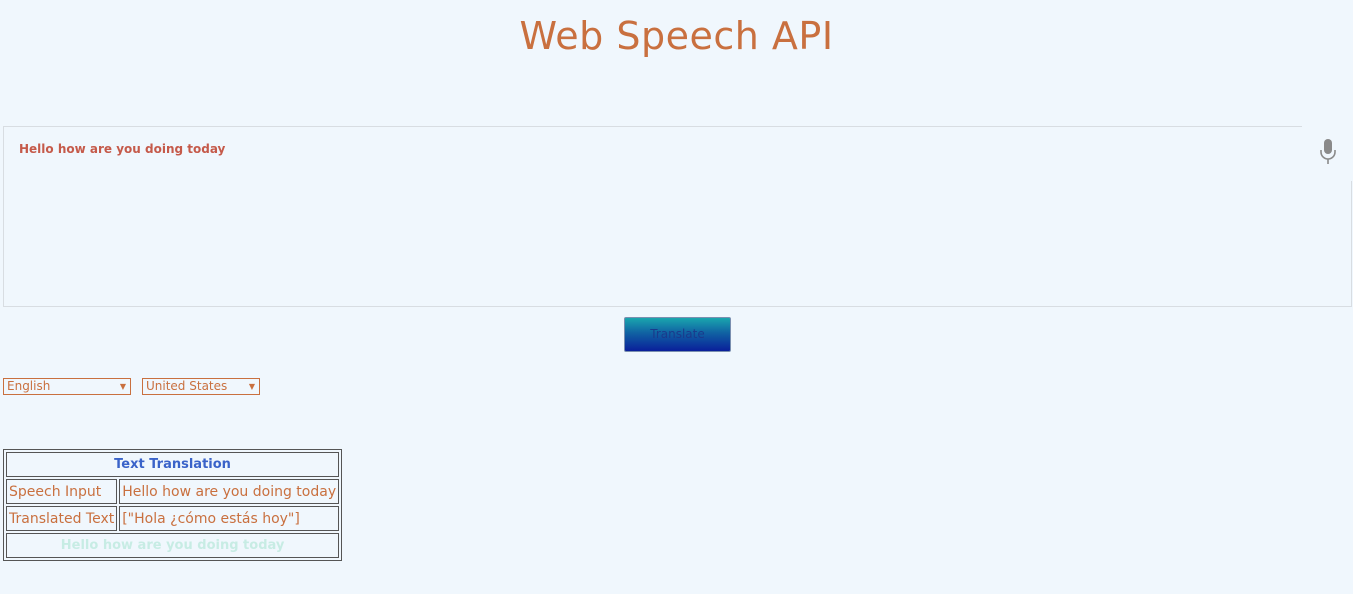  I want to click on table-footer: Hello how are you doing today, so click(173, 545).